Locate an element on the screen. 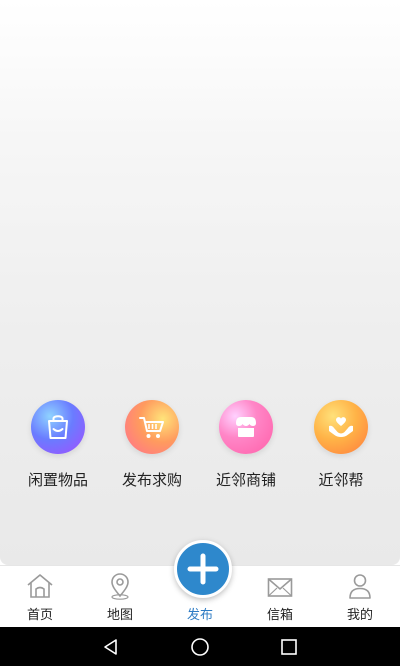  action-nearby-shops: 近邻商铺 is located at coordinates (246, 445).